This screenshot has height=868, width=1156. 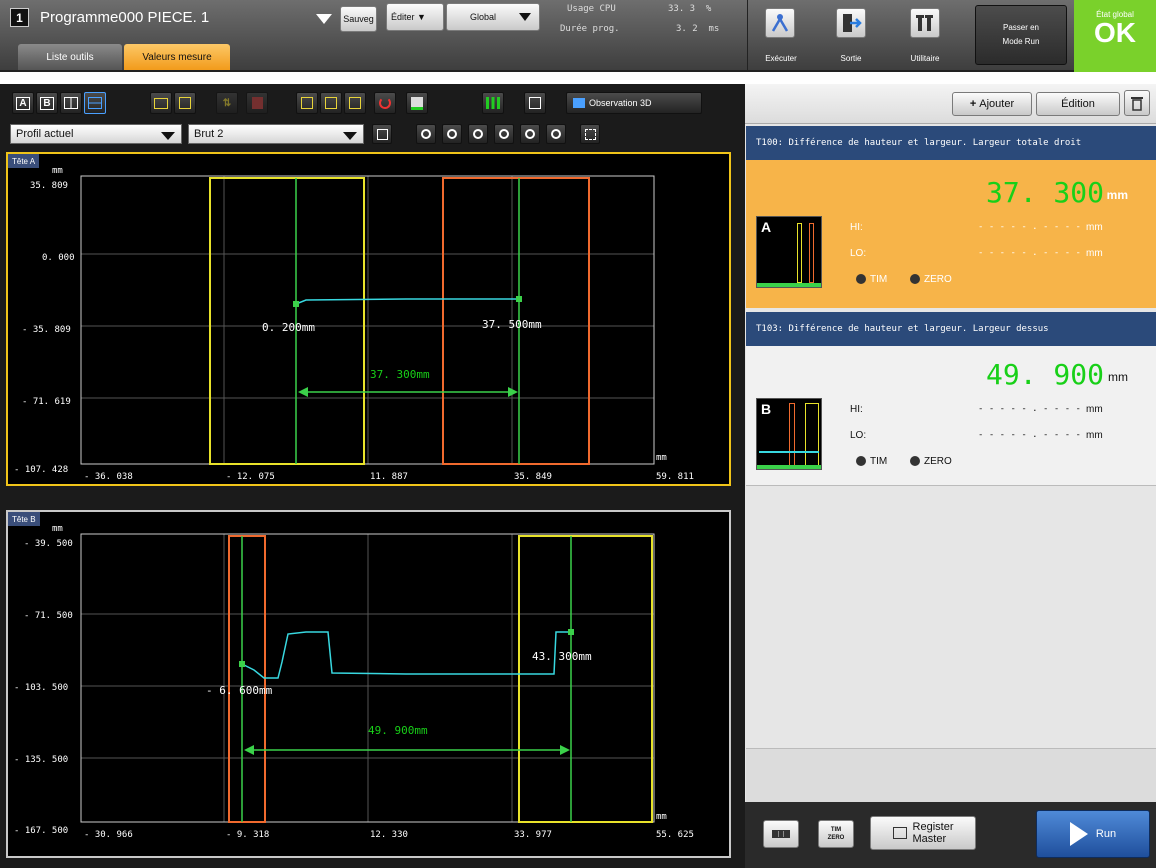 What do you see at coordinates (49, 186) in the screenshot?
I see `head-a-ytick-1: 35. 809` at bounding box center [49, 186].